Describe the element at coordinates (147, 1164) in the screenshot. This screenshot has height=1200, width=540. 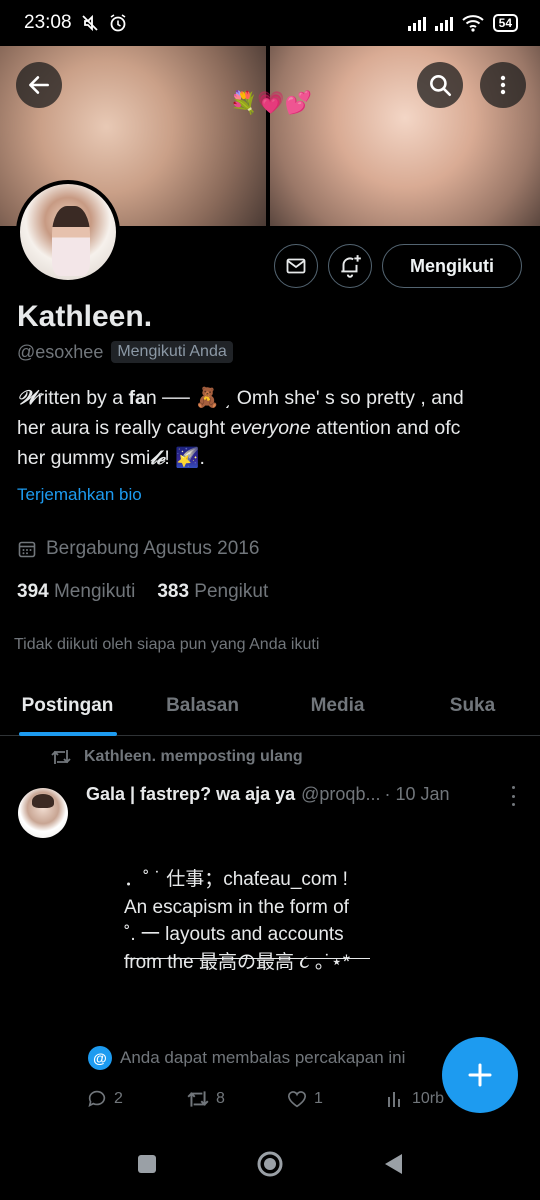
I see `recents-icon` at that location.